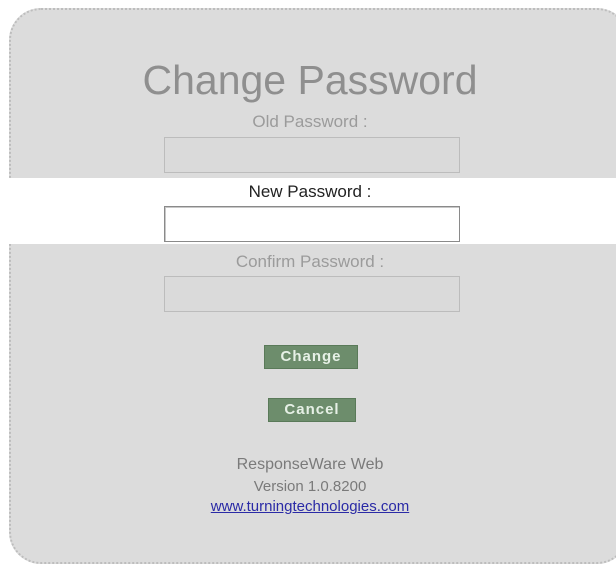  What do you see at coordinates (310, 486) in the screenshot?
I see `app-version: Version 1.0.8200` at bounding box center [310, 486].